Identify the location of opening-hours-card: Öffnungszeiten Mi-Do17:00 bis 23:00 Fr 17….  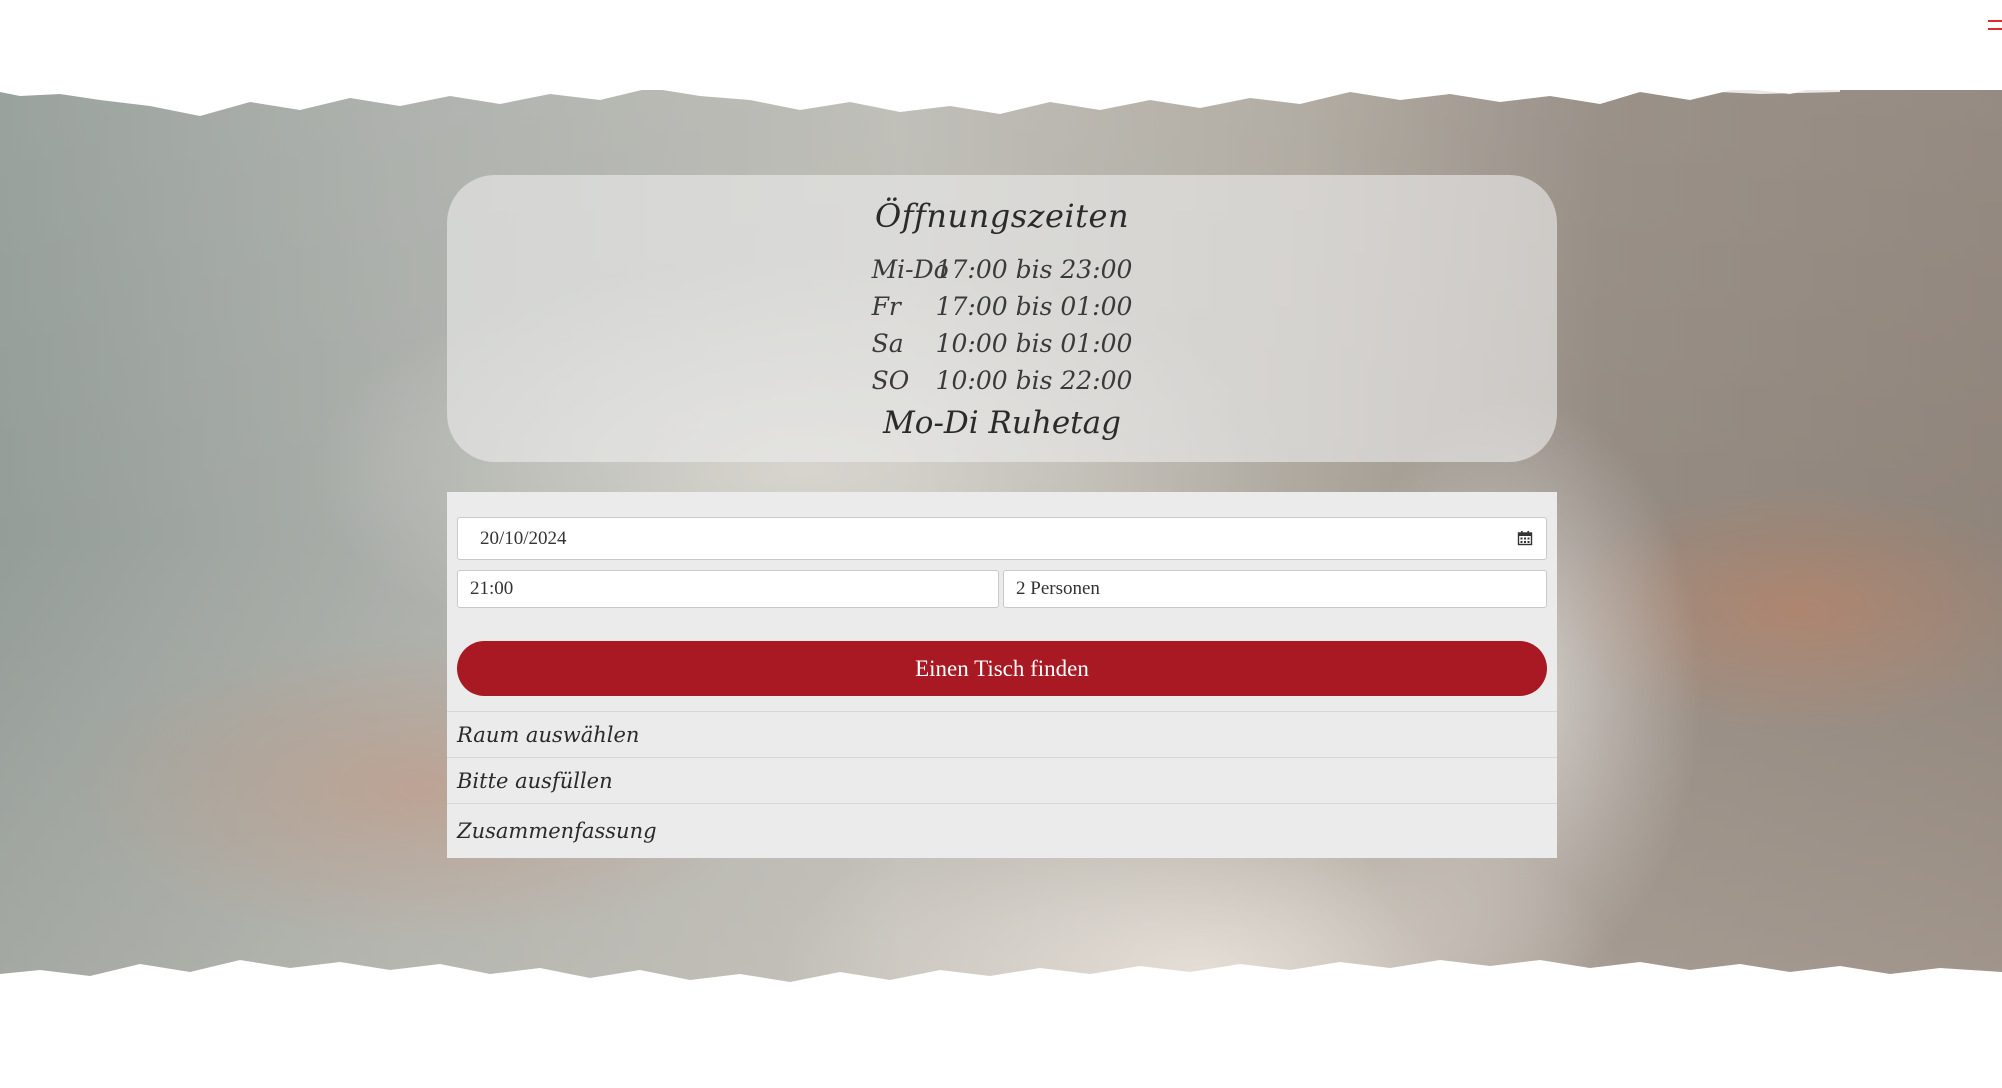
(1002, 318).